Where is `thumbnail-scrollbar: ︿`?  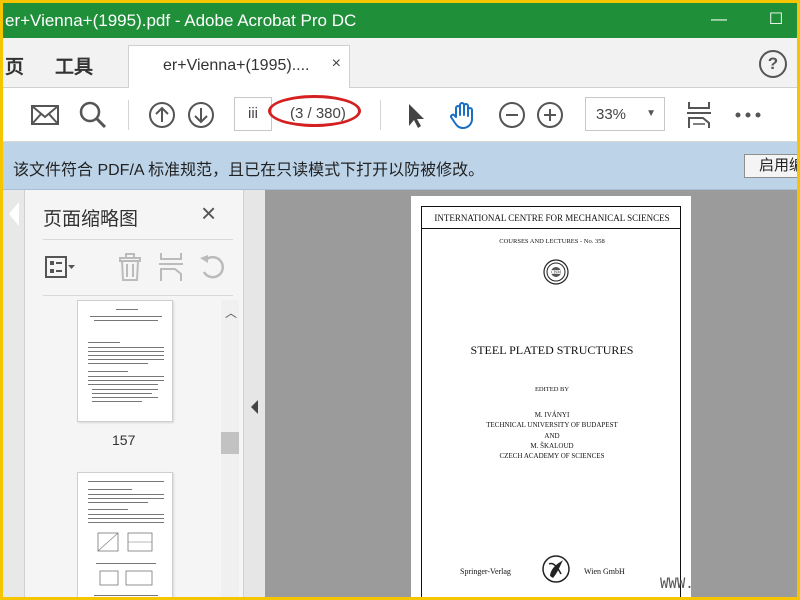 thumbnail-scrollbar: ︿ is located at coordinates (230, 448).